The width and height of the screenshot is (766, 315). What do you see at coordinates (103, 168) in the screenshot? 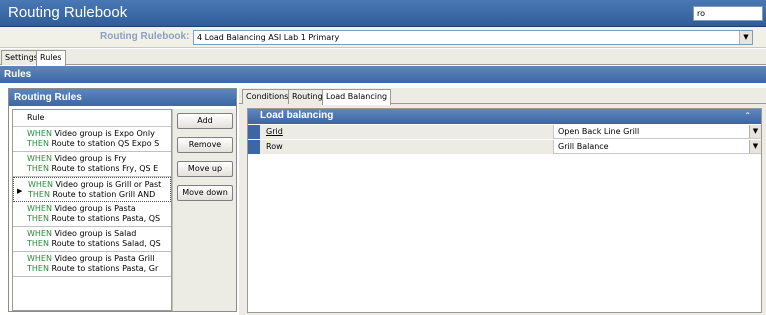
I see `rule-action: Route to stations Fry, QS E` at bounding box center [103, 168].